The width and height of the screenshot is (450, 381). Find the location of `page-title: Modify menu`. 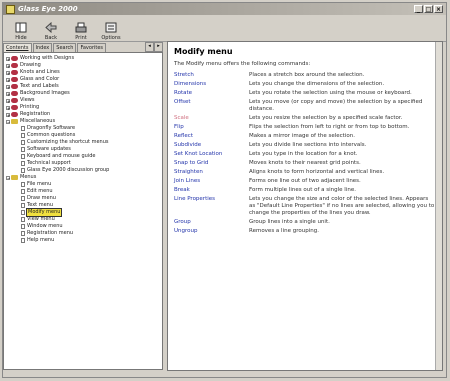

page-title: Modify menu is located at coordinates (203, 51).